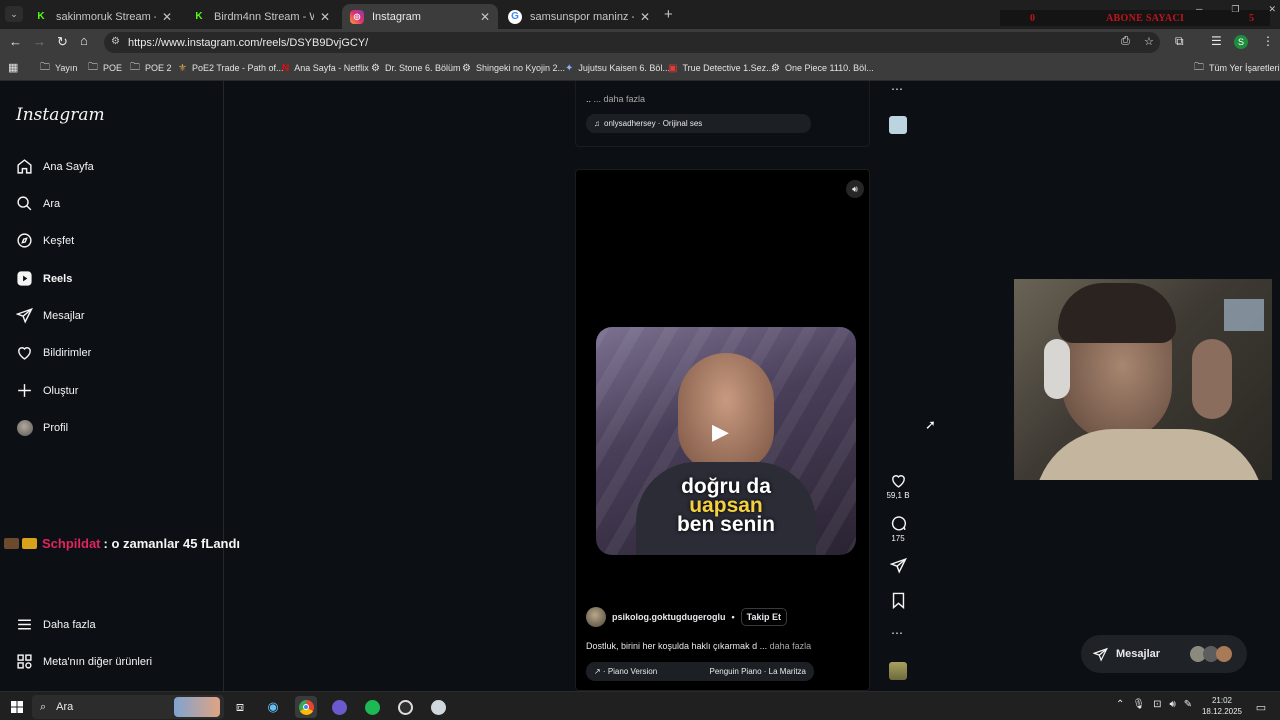 This screenshot has width=1280, height=720. I want to click on sidebar-item-create: Oluştur, so click(47, 390).